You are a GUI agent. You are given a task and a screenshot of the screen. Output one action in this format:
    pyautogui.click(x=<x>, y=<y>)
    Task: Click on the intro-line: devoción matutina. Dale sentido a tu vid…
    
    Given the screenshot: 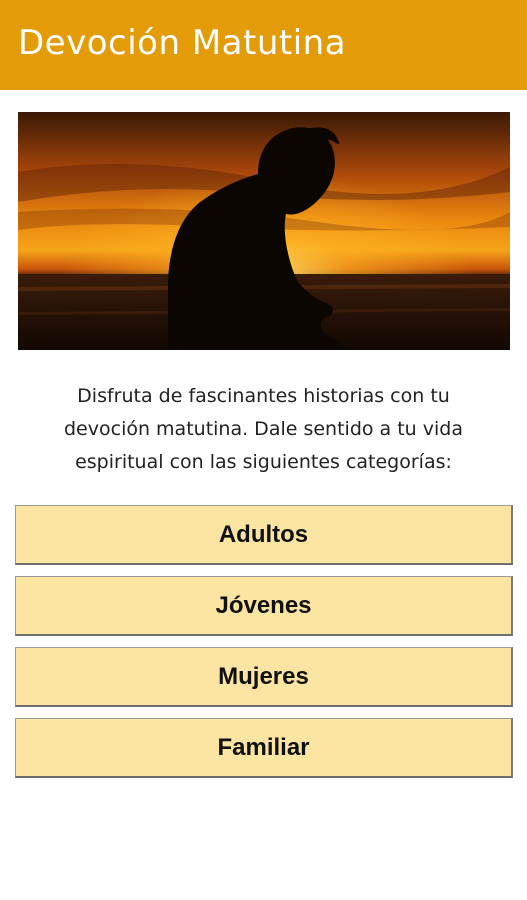 What is the action you would take?
    pyautogui.click(x=263, y=429)
    